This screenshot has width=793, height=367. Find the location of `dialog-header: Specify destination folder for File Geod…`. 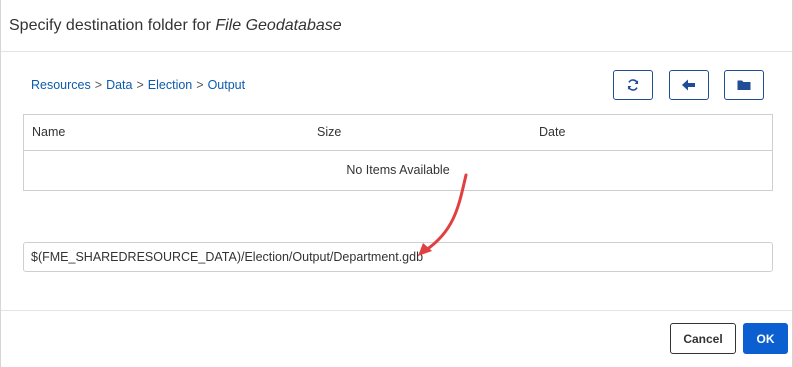

dialog-header: Specify destination folder for File Geod… is located at coordinates (396, 26).